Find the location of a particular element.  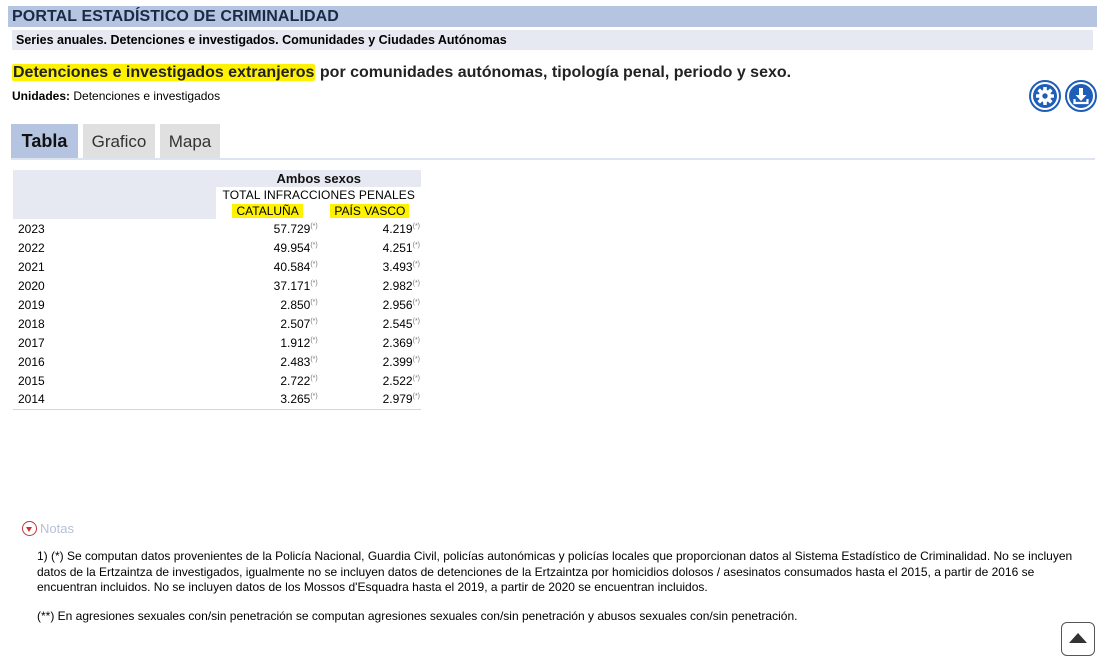

table-row: 2019 2.850(*) 2.956(*) is located at coordinates (217, 304).